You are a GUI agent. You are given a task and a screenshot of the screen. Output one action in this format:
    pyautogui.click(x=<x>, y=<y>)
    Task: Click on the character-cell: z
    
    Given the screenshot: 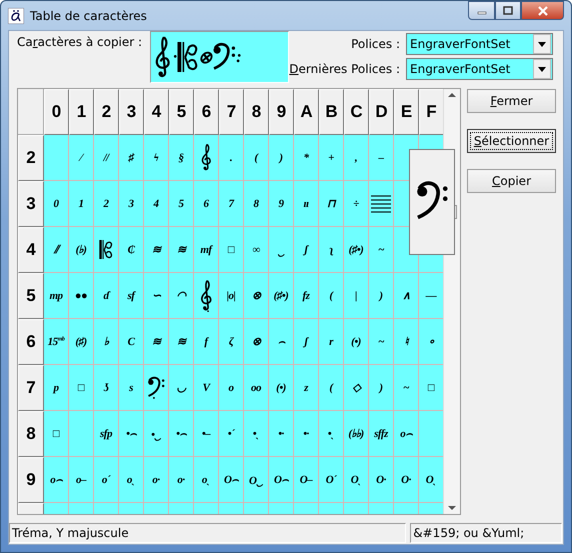 What is the action you would take?
    pyautogui.click(x=306, y=388)
    